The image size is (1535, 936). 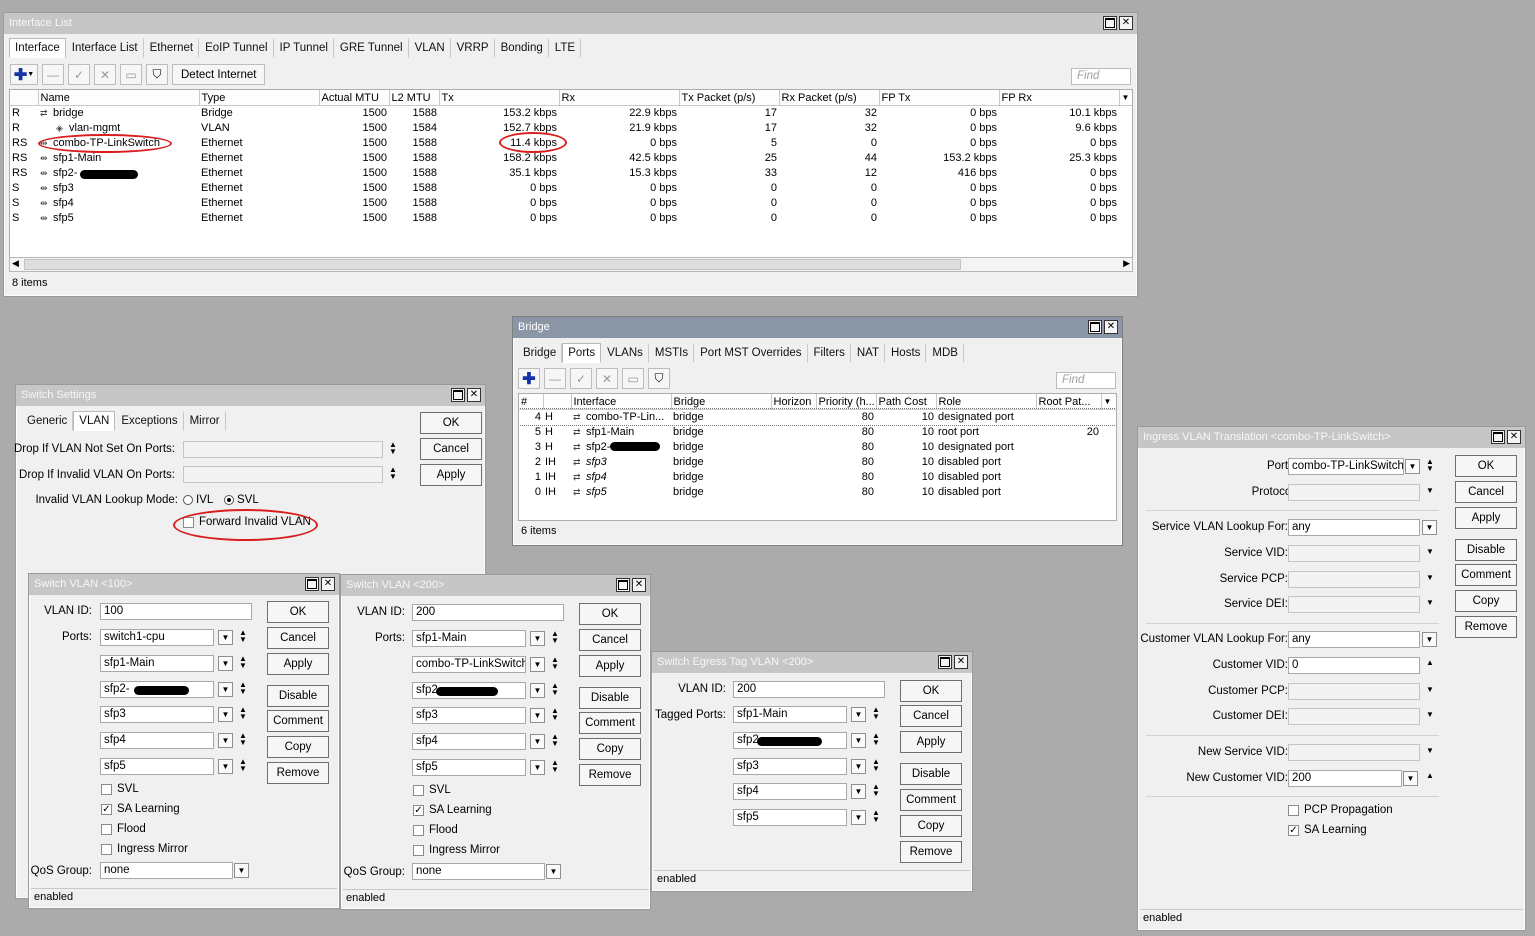 I want to click on svc-vid-input, so click(x=1354, y=553).